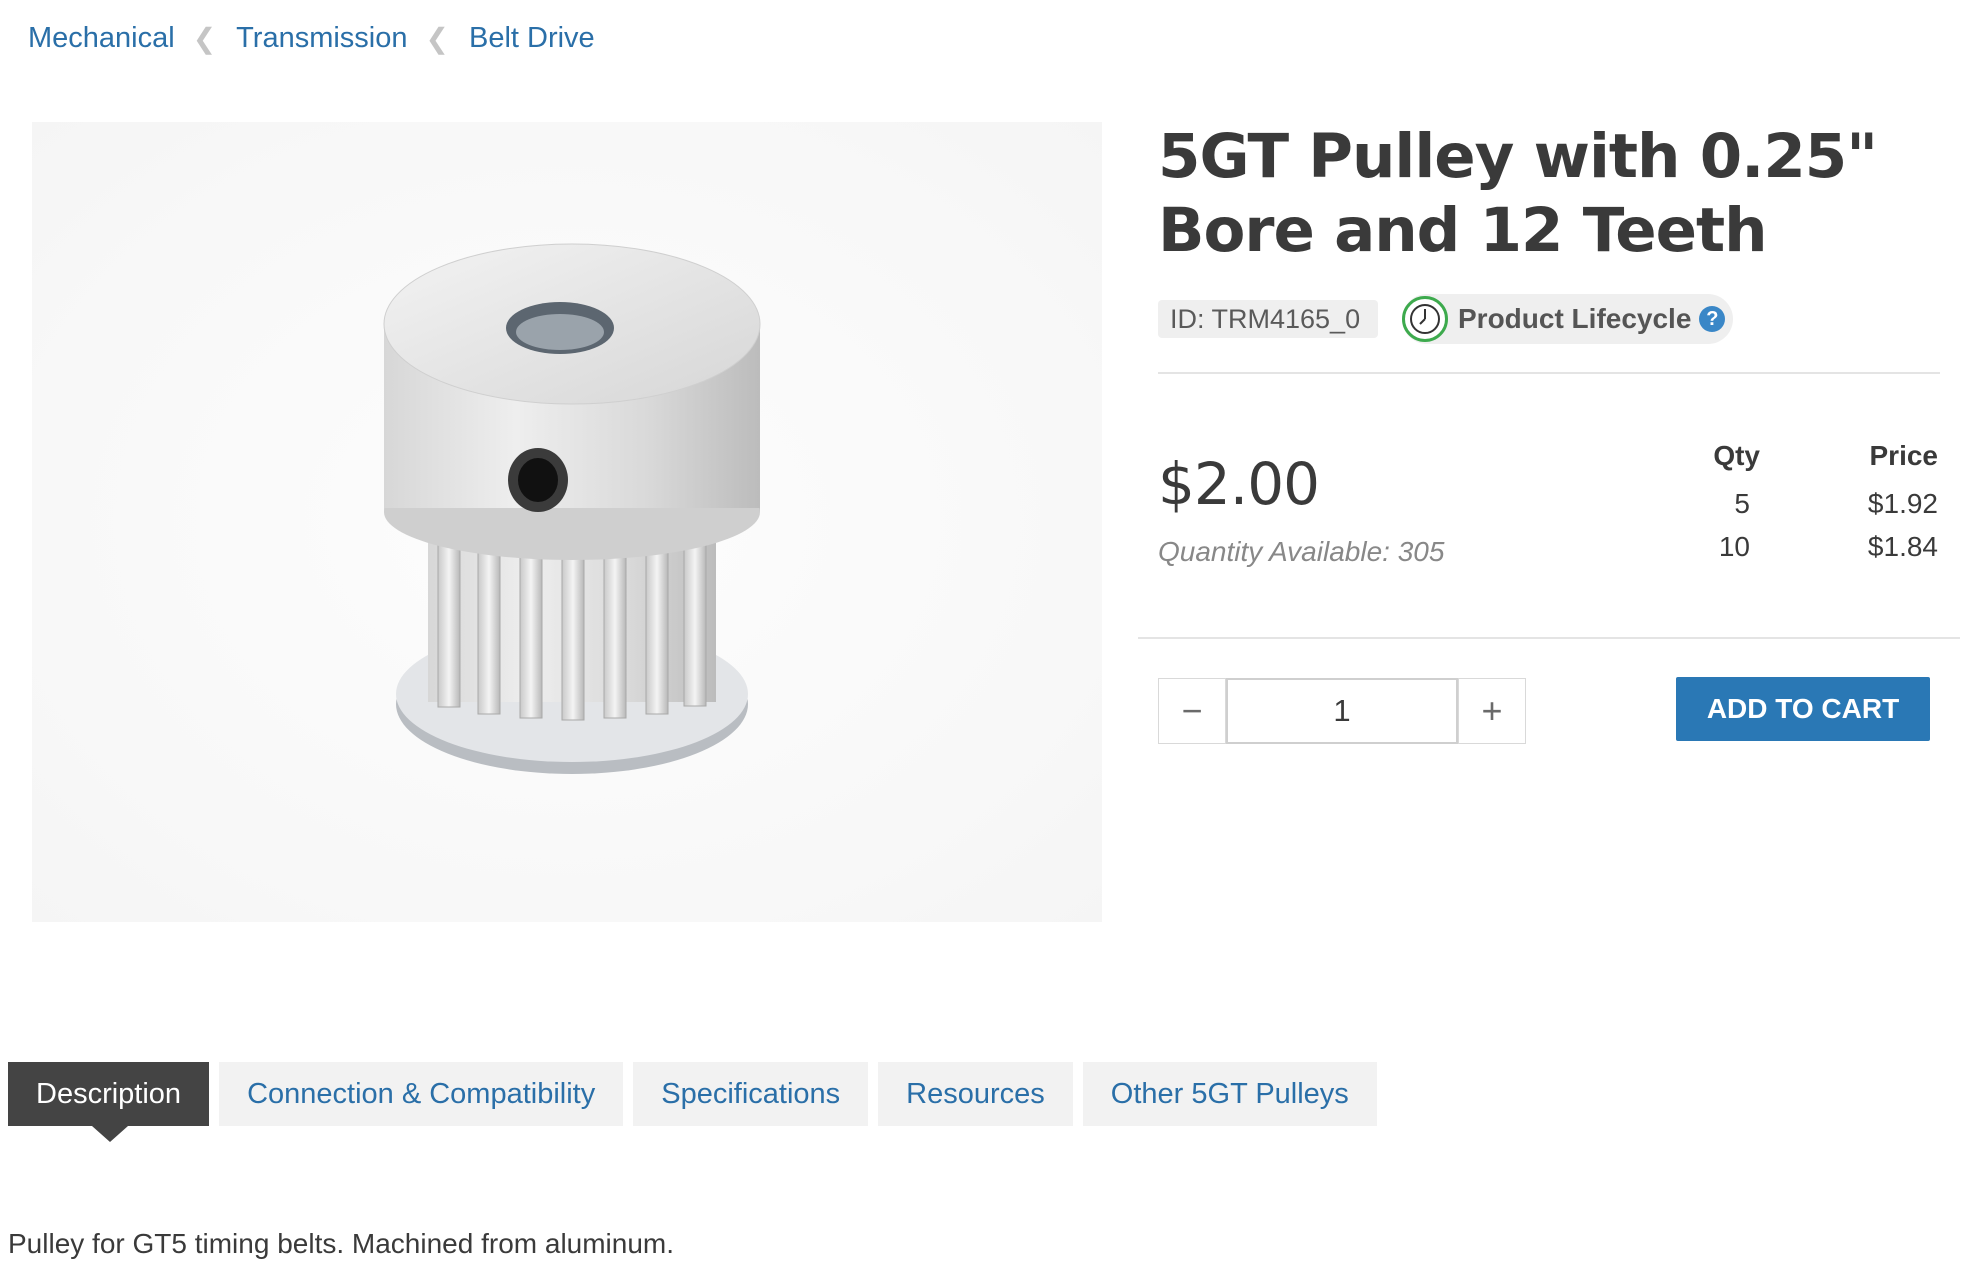  What do you see at coordinates (1268, 319) in the screenshot?
I see `product-id-badge: ID: TRM4165_0` at bounding box center [1268, 319].